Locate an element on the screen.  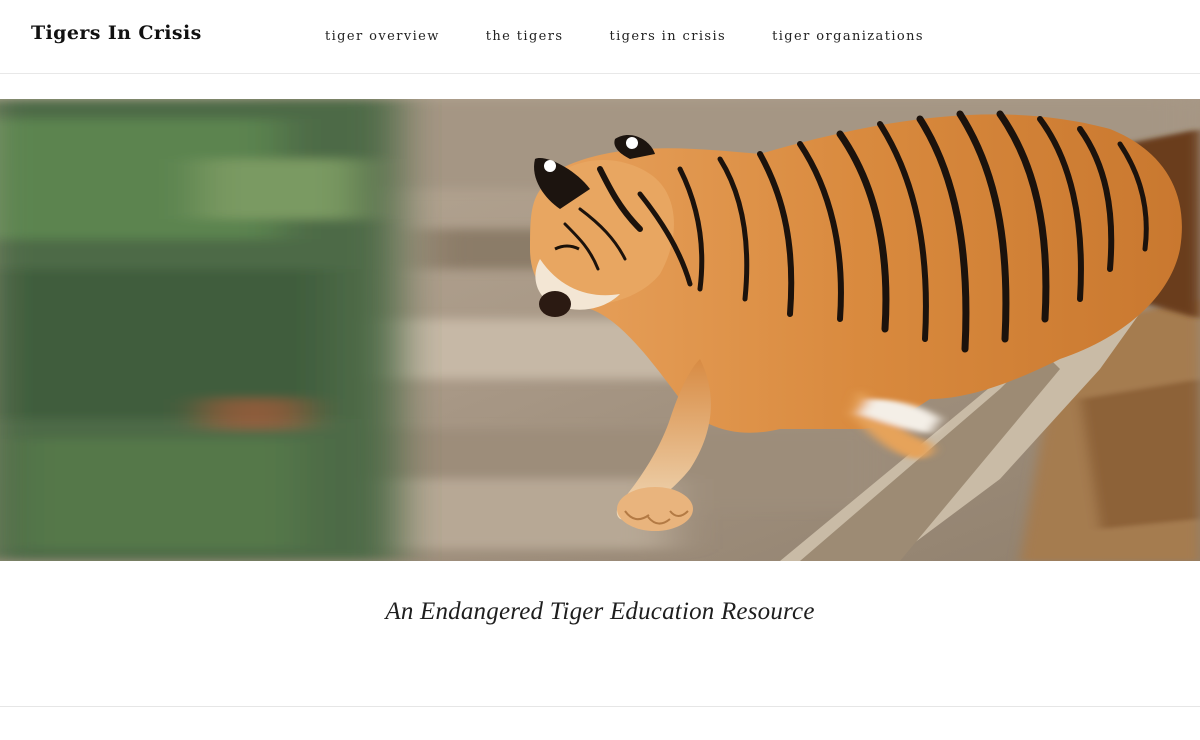
site-tagline: An Endangered Tiger Education Resource is located at coordinates (600, 611).